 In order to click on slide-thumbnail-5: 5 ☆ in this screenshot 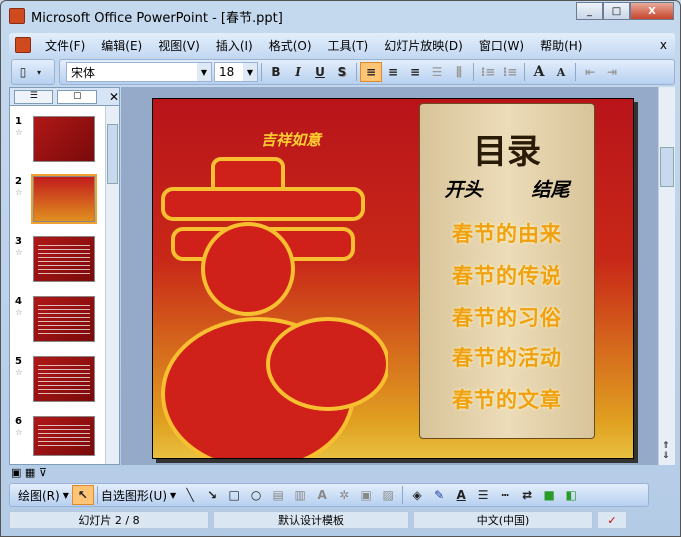, I will do `click(55, 379)`.